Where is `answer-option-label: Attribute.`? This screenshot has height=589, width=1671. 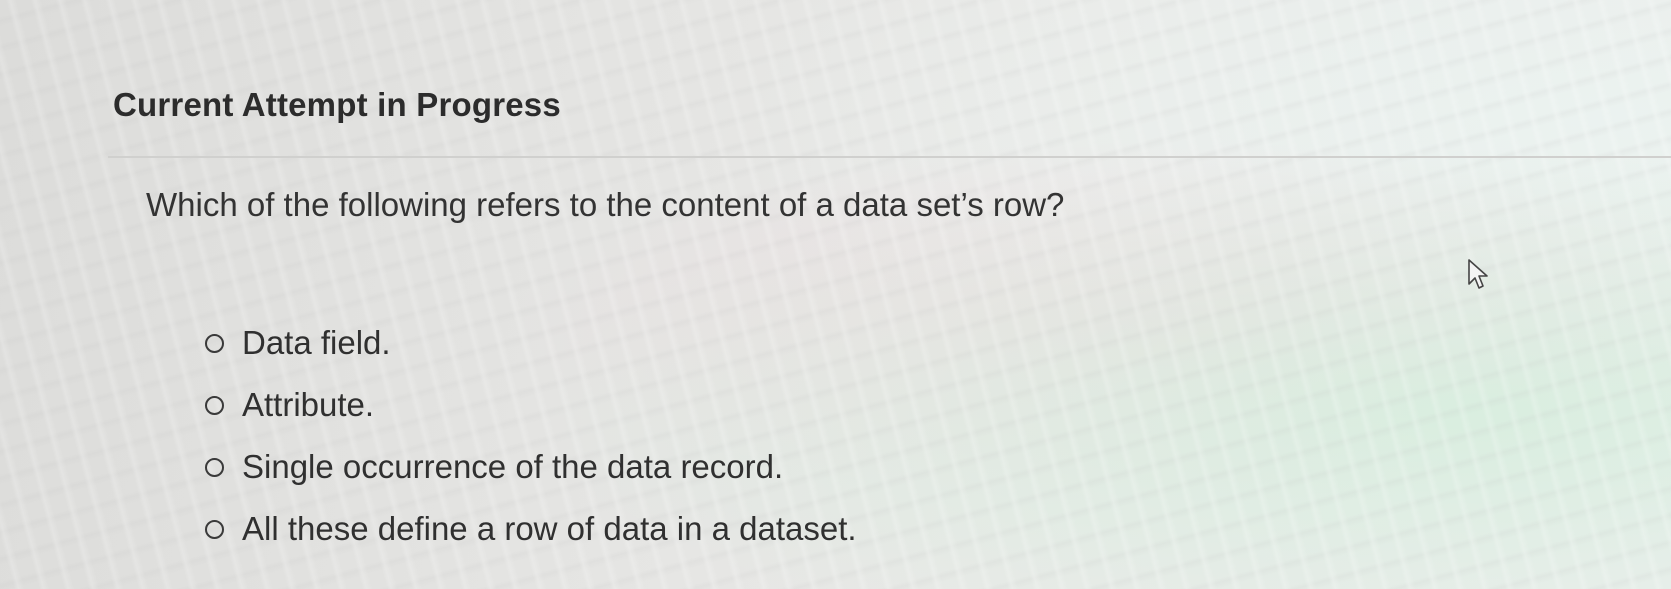
answer-option-label: Attribute. is located at coordinates (308, 404).